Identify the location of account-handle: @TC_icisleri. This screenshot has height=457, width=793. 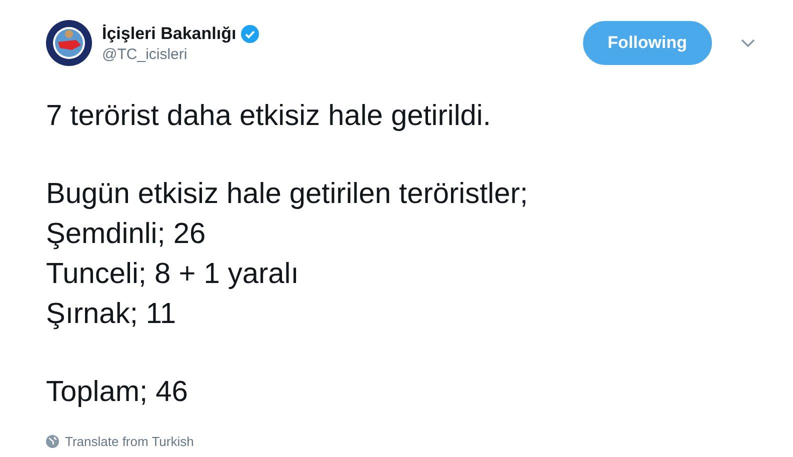
(145, 54).